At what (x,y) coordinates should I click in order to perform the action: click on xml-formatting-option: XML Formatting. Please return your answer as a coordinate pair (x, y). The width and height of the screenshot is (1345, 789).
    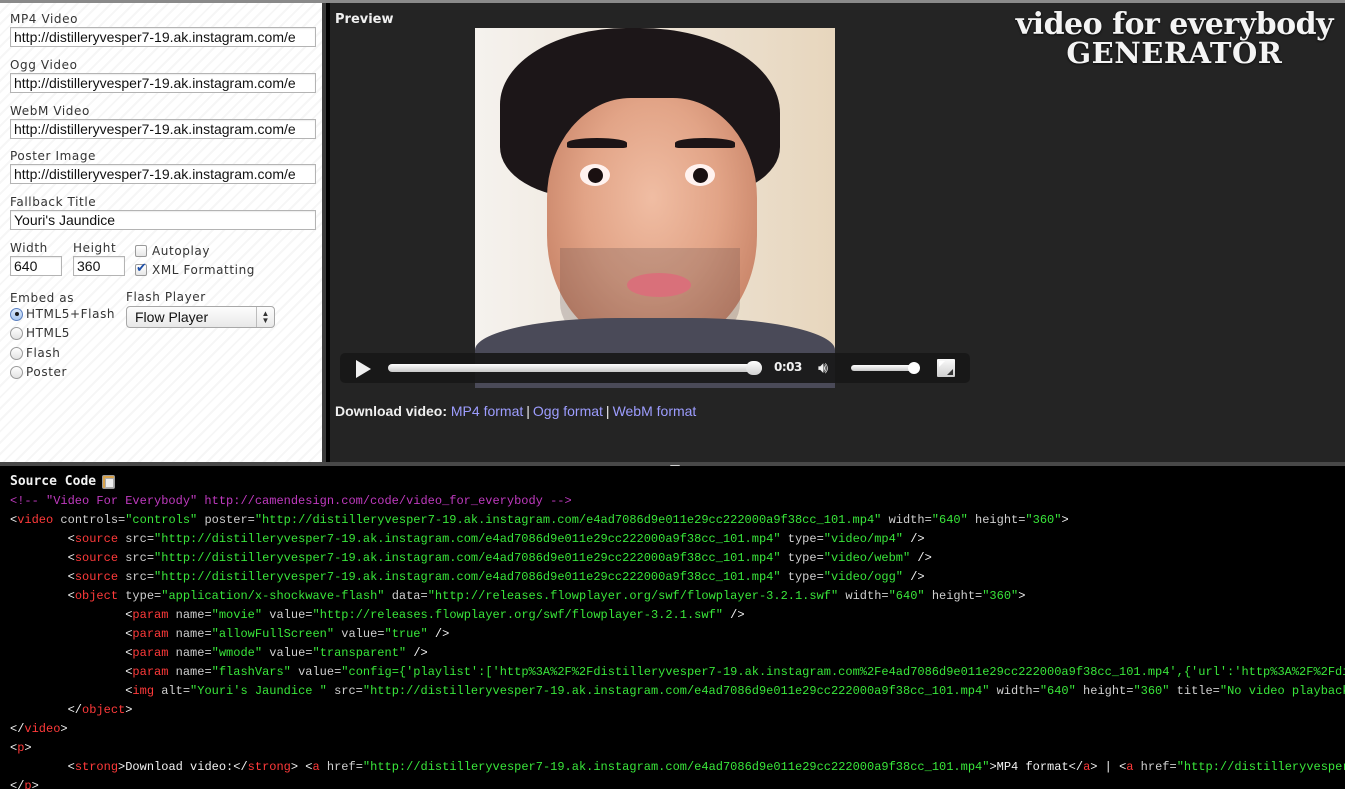
    Looking at the image, I should click on (195, 269).